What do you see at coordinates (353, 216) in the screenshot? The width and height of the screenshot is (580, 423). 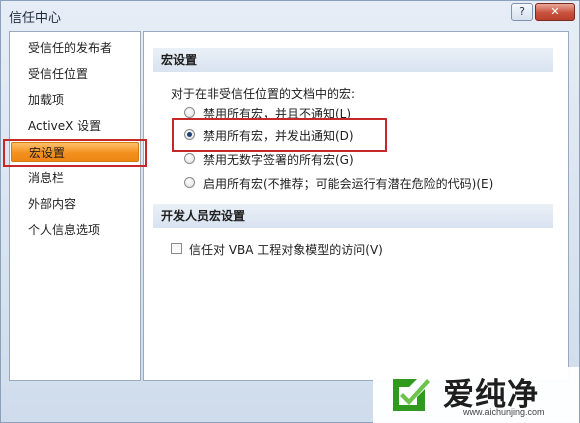 I see `developer-settings-header: 开发人员宏设置` at bounding box center [353, 216].